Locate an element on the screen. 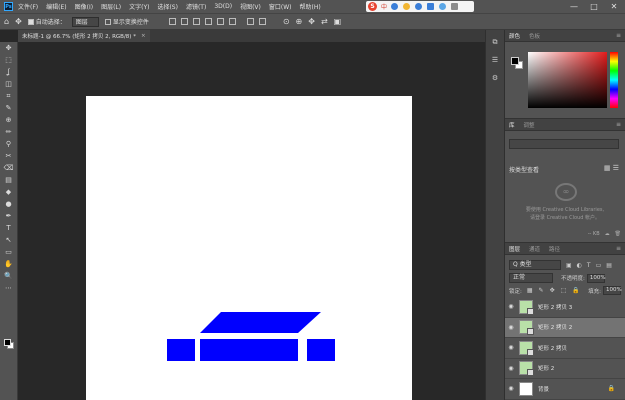 The height and width of the screenshot is (400, 625). keyboard-icon is located at coordinates (431, 6).